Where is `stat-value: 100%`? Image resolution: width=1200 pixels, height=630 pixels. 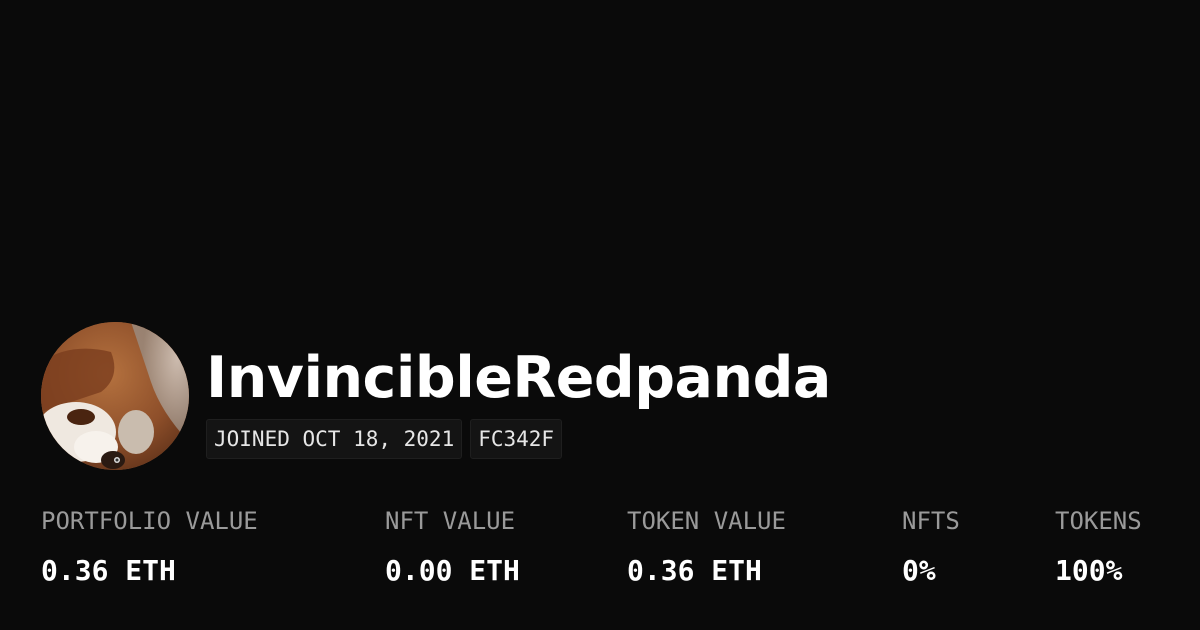
stat-value: 100% is located at coordinates (1089, 570).